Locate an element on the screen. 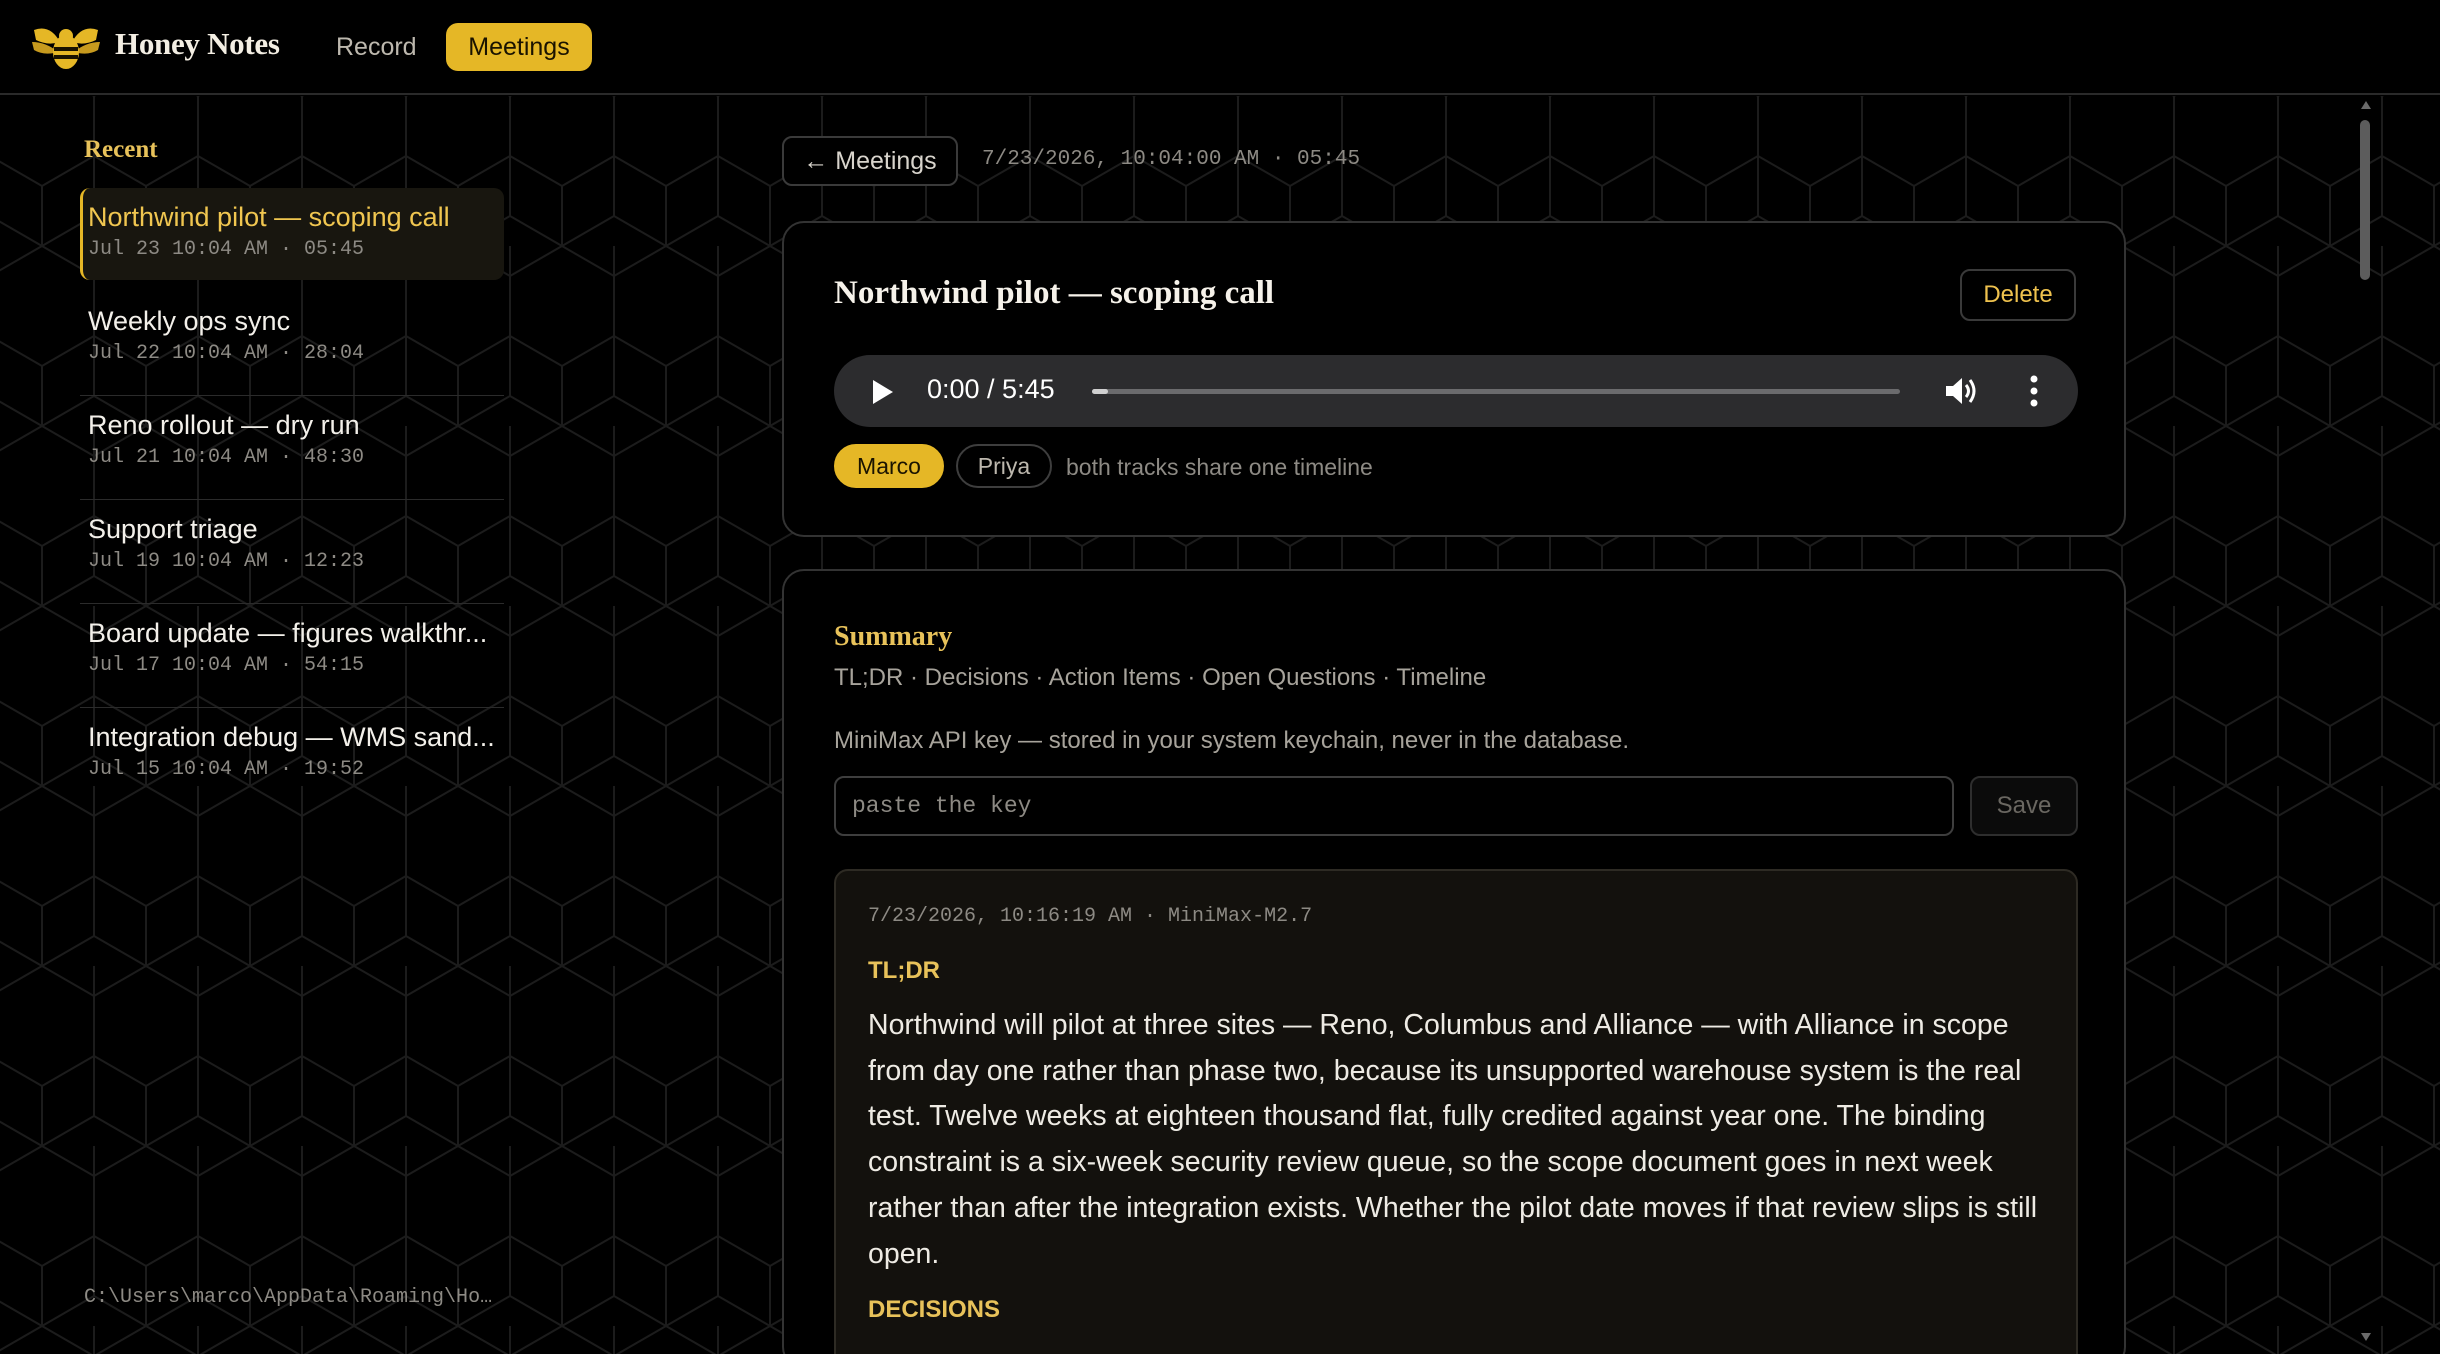 The image size is (2440, 1354). meeting-item-title: Reno rollout — dry run is located at coordinates (224, 425).